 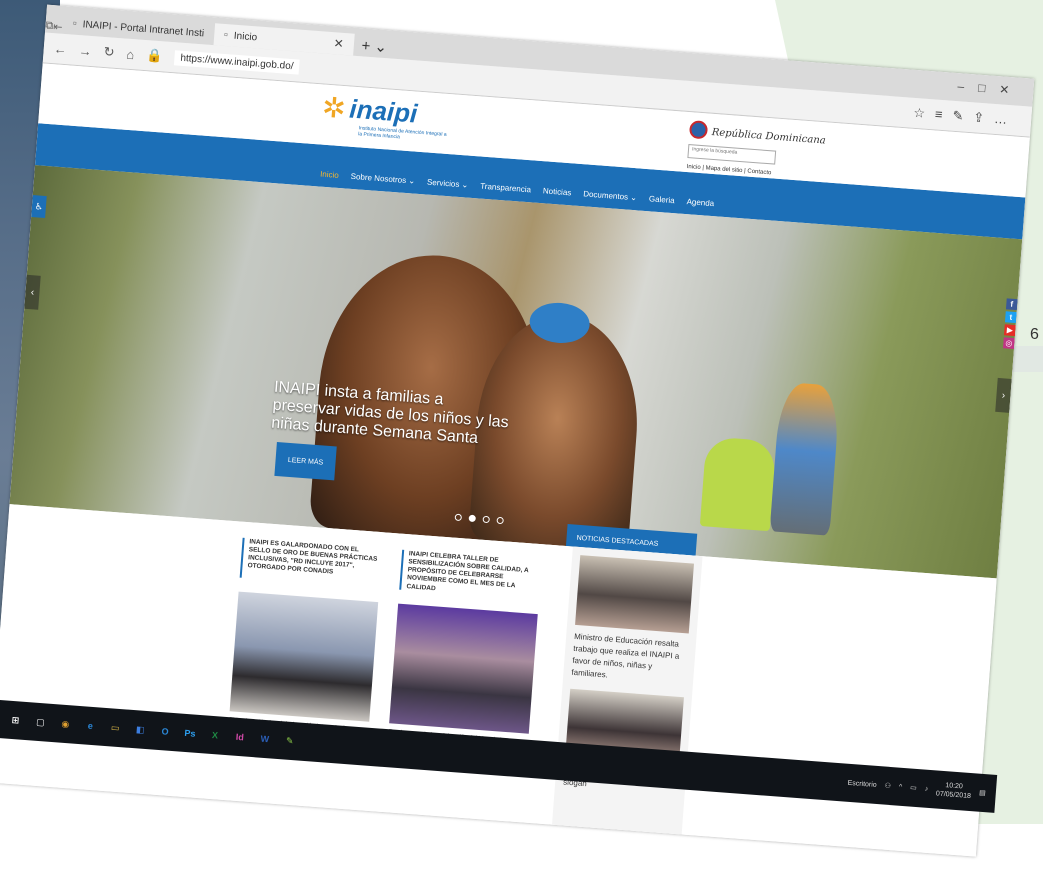 What do you see at coordinates (264, 738) in the screenshot?
I see `word-icon: W` at bounding box center [264, 738].